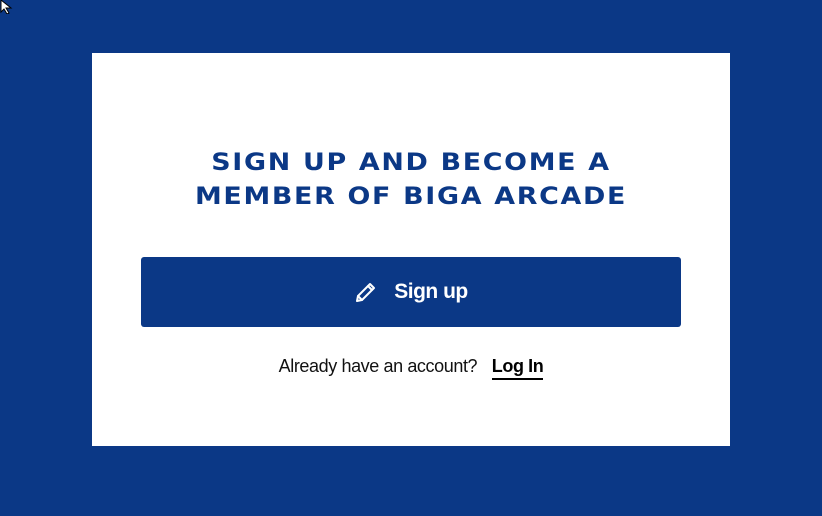  I want to click on login-prompt-row: Already have an account? Log In, so click(411, 368).